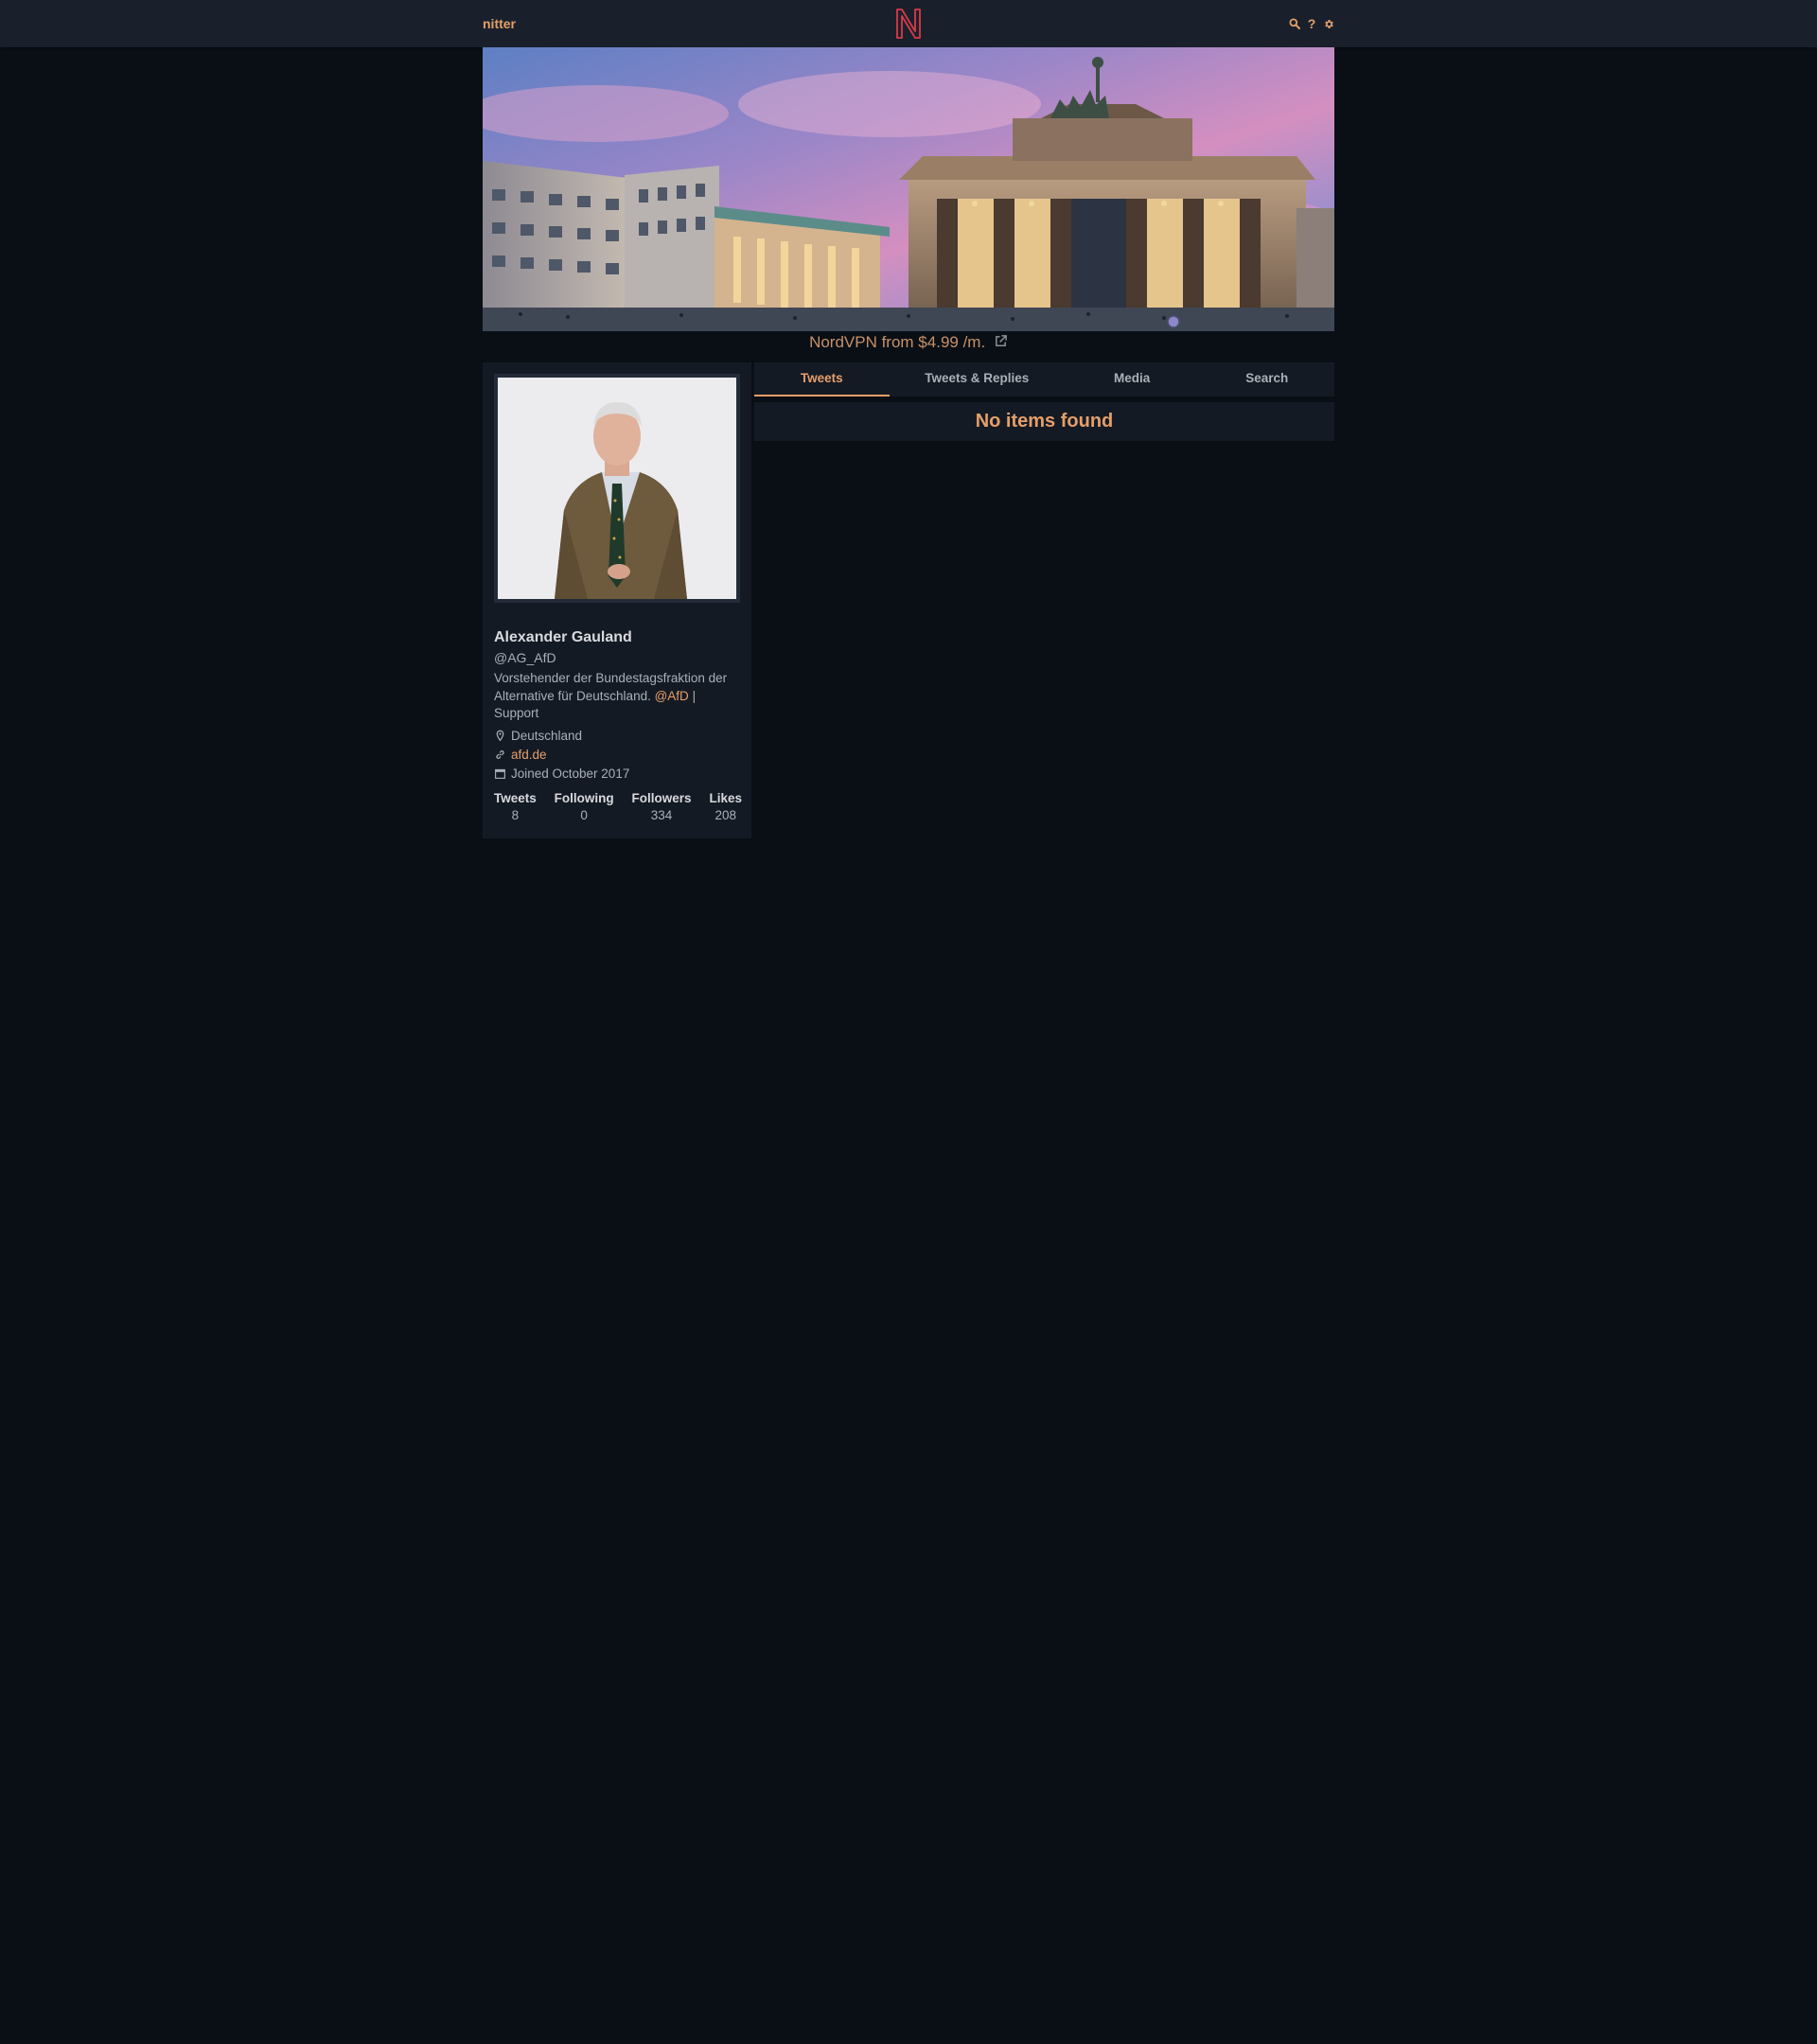 The width and height of the screenshot is (1817, 2044). What do you see at coordinates (662, 798) in the screenshot?
I see `stat-label: Followers` at bounding box center [662, 798].